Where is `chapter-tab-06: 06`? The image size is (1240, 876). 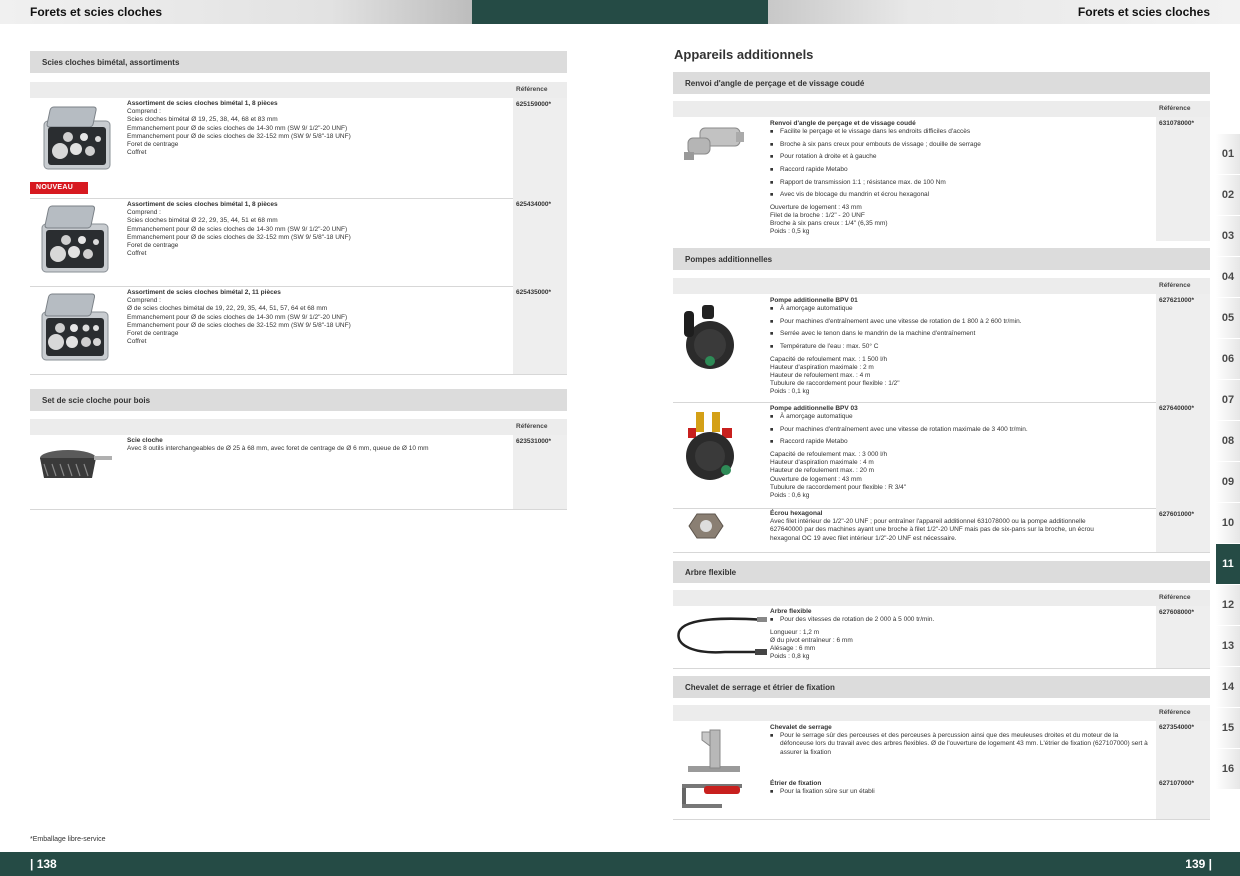 chapter-tab-06: 06 is located at coordinates (1228, 359).